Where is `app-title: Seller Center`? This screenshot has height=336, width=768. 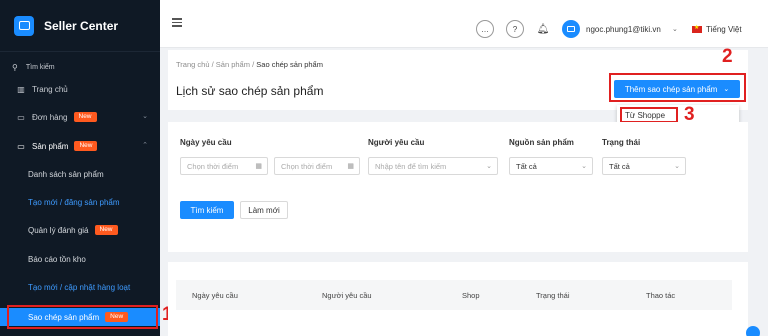
app-title: Seller Center is located at coordinates (81, 25).